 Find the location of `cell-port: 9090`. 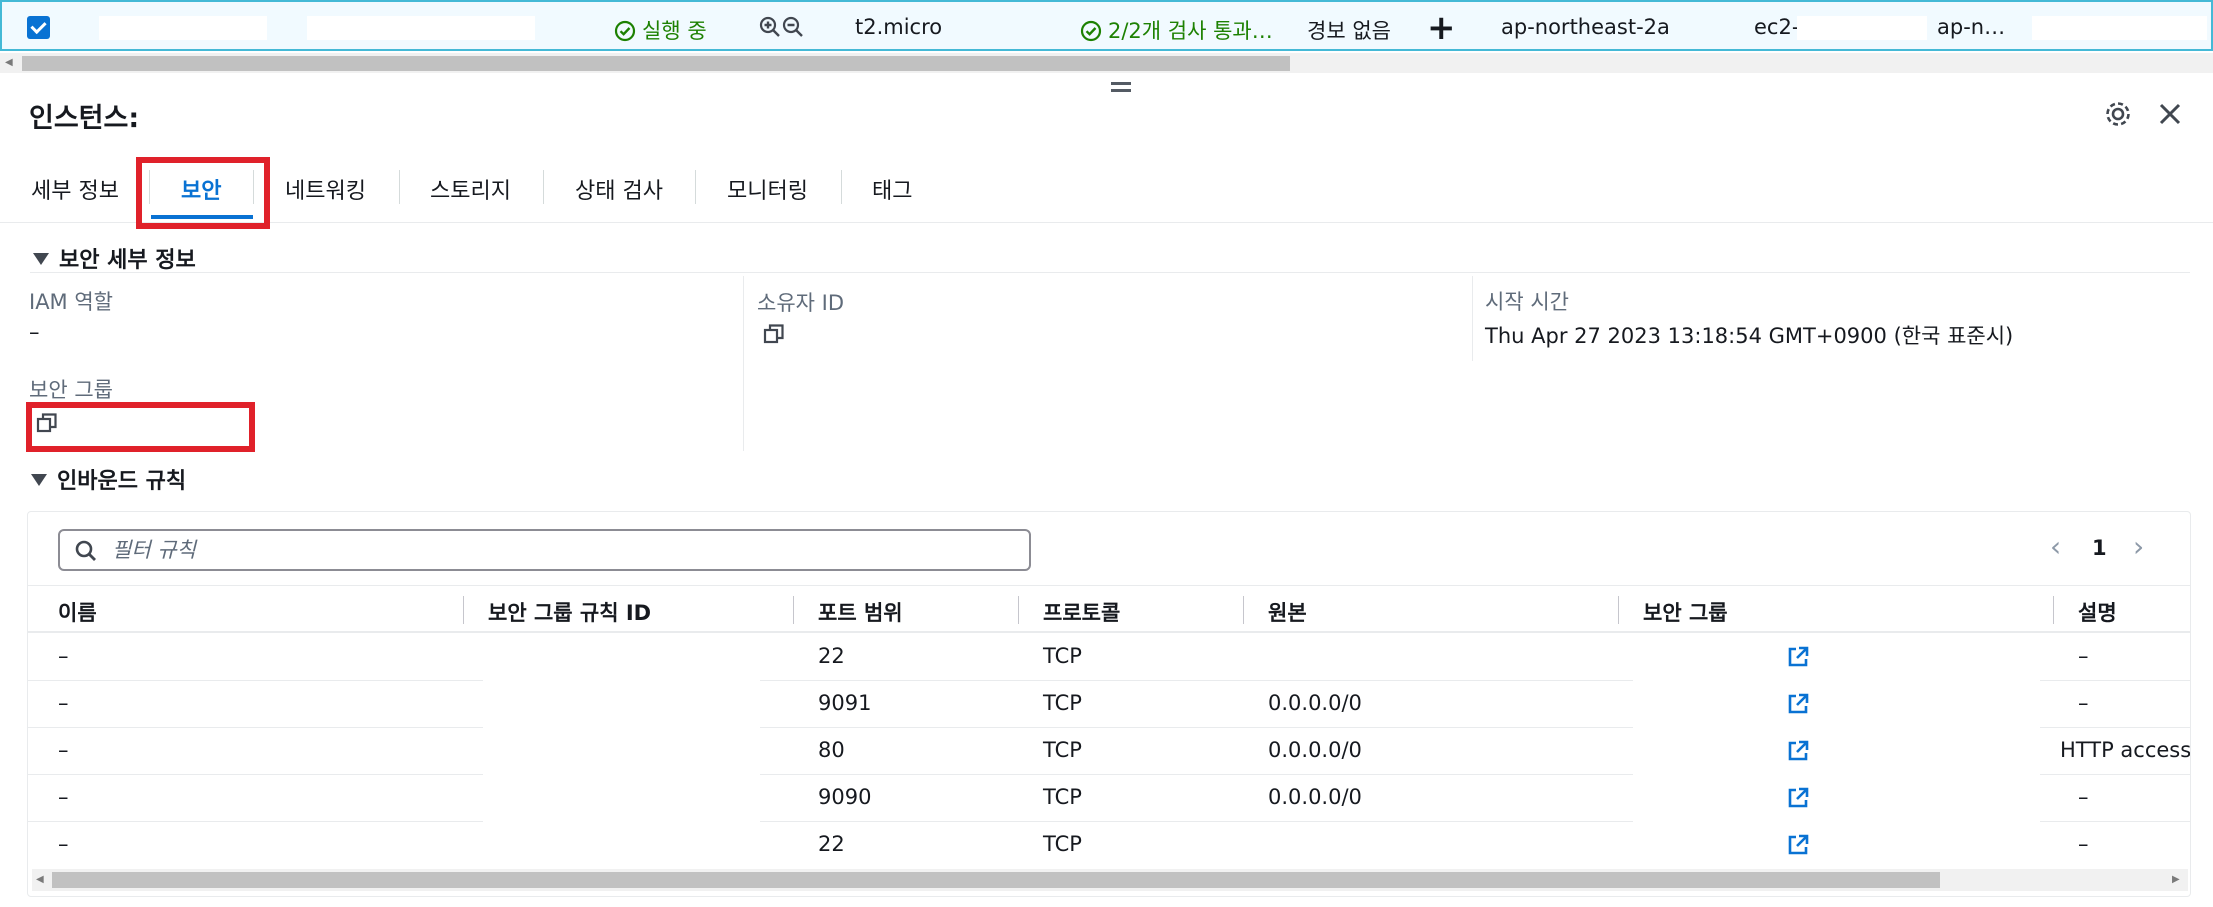

cell-port: 9090 is located at coordinates (845, 797).